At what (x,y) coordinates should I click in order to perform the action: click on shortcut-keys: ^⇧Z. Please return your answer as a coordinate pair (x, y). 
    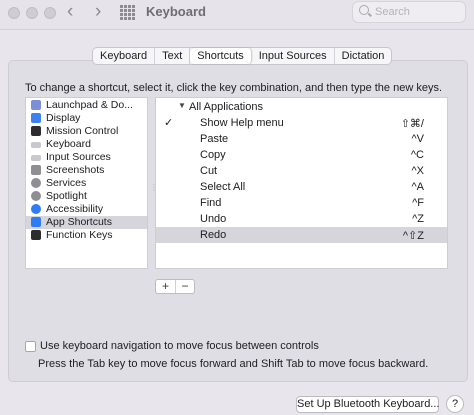
    Looking at the image, I should click on (413, 235).